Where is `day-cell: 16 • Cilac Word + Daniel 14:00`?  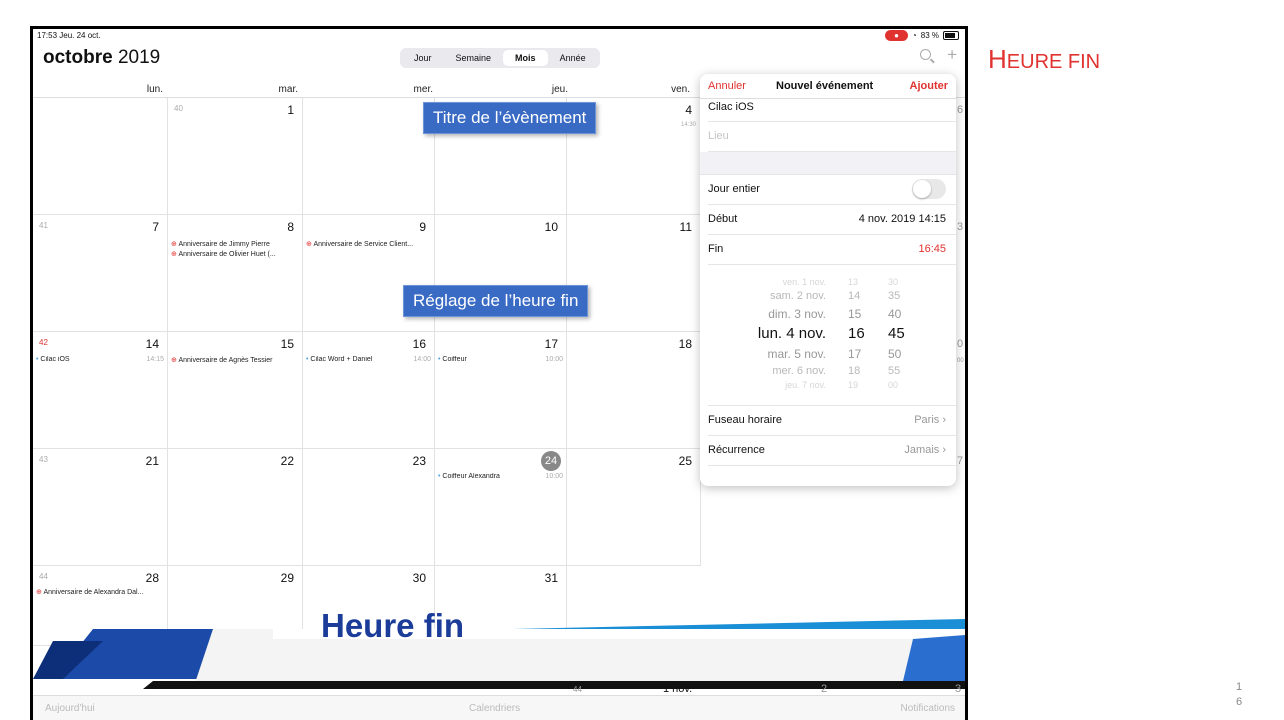 day-cell: 16 • Cilac Word + Daniel 14:00 is located at coordinates (369, 390).